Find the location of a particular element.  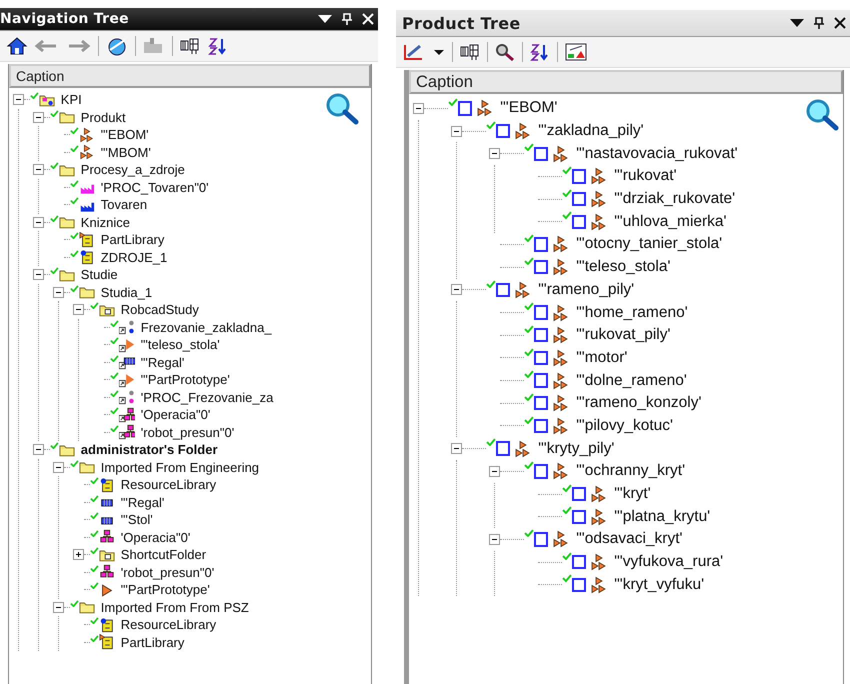

tree-item-label: Studia_1 is located at coordinates (126, 292).